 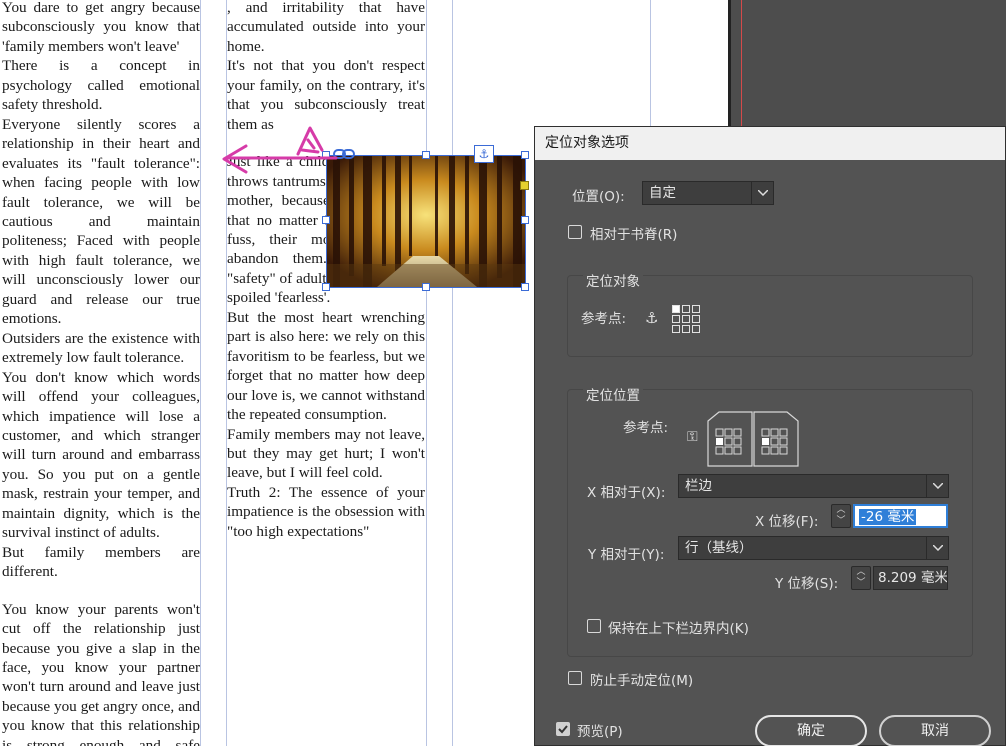 I want to click on relative-to-spine-label: 相对于书脊(R), so click(x=634, y=235).